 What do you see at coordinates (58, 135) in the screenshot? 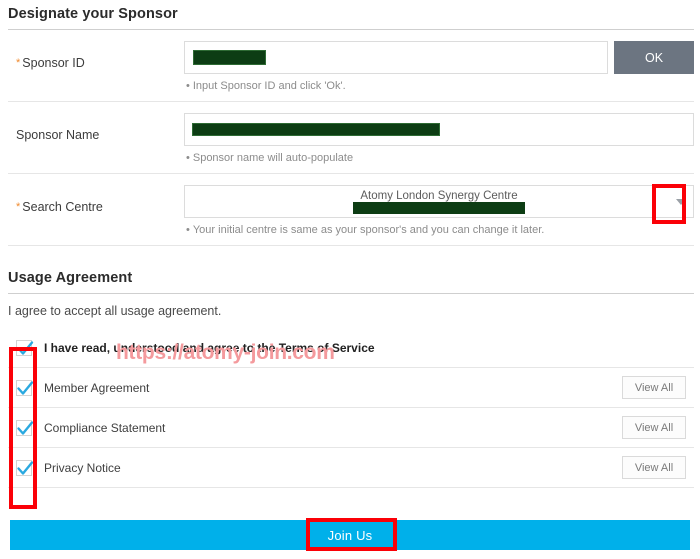
I see `sponsor-name-label: Sponsor Name` at bounding box center [58, 135].